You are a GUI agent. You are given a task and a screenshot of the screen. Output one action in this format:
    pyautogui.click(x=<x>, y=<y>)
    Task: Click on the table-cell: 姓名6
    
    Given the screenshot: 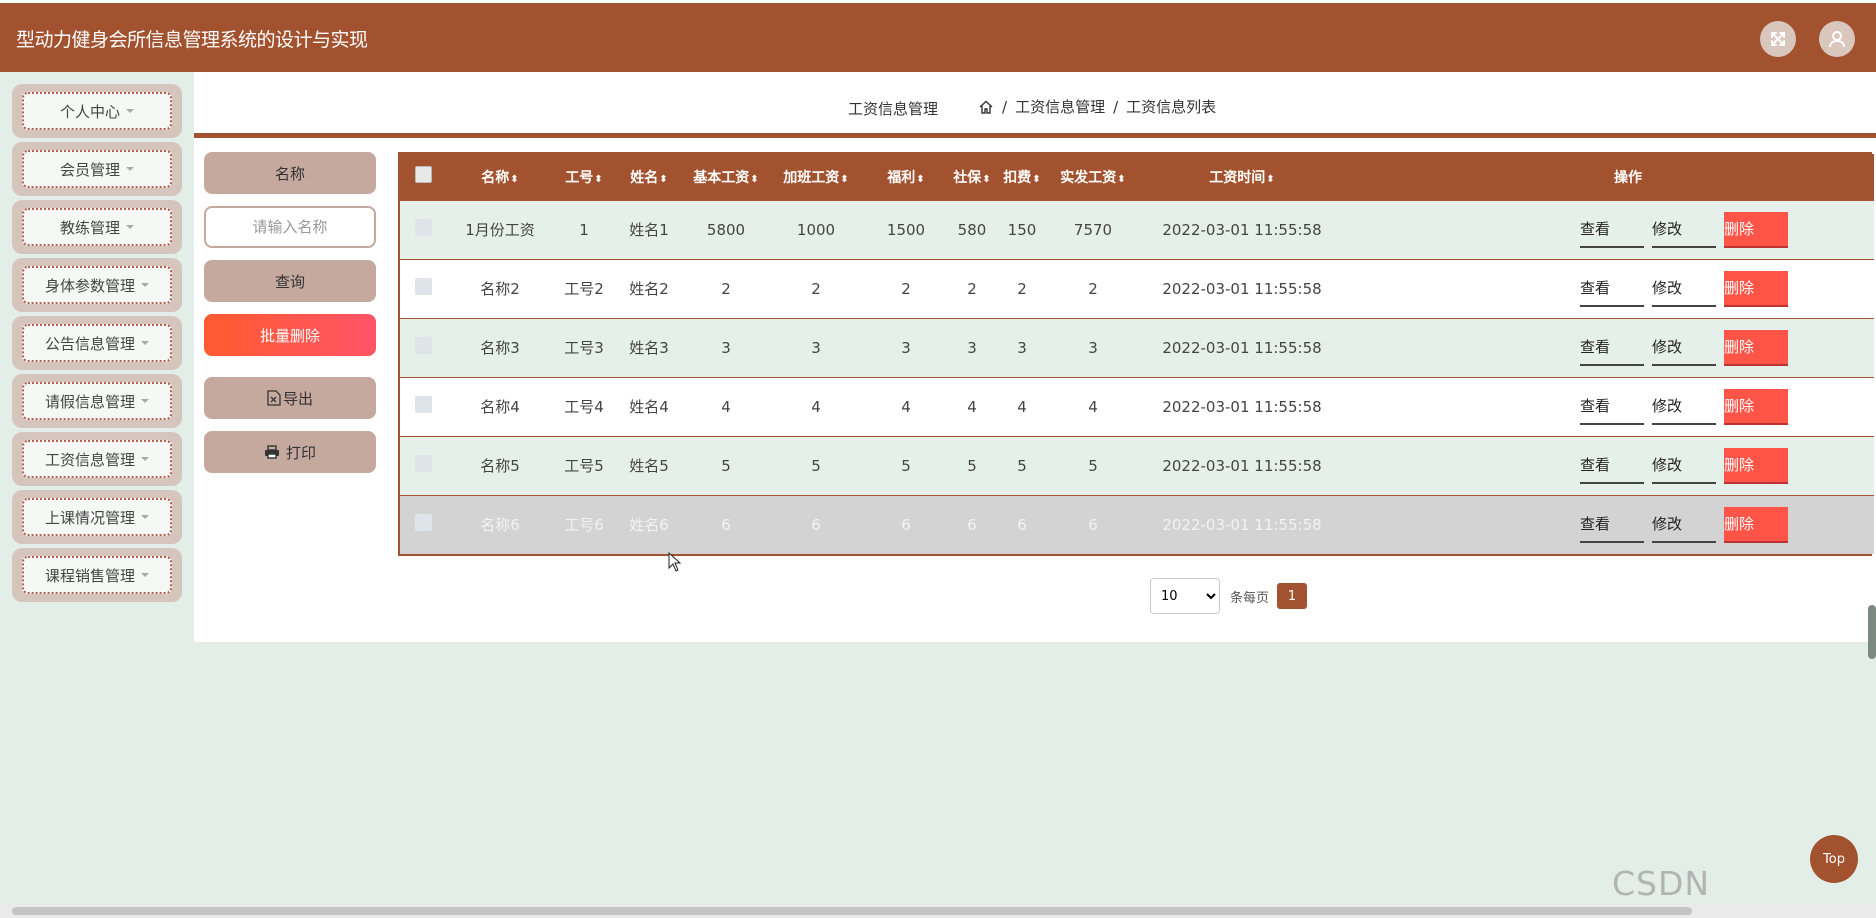 What is the action you would take?
    pyautogui.click(x=649, y=525)
    